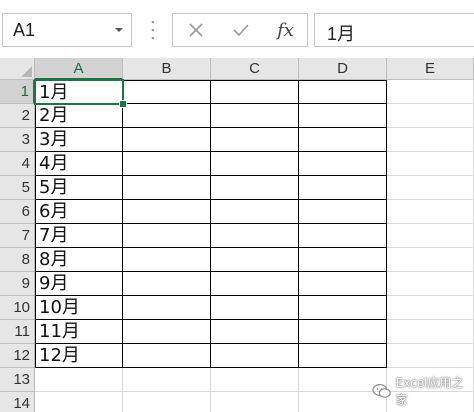 The height and width of the screenshot is (412, 474). I want to click on row-header-12: 12, so click(17, 356).